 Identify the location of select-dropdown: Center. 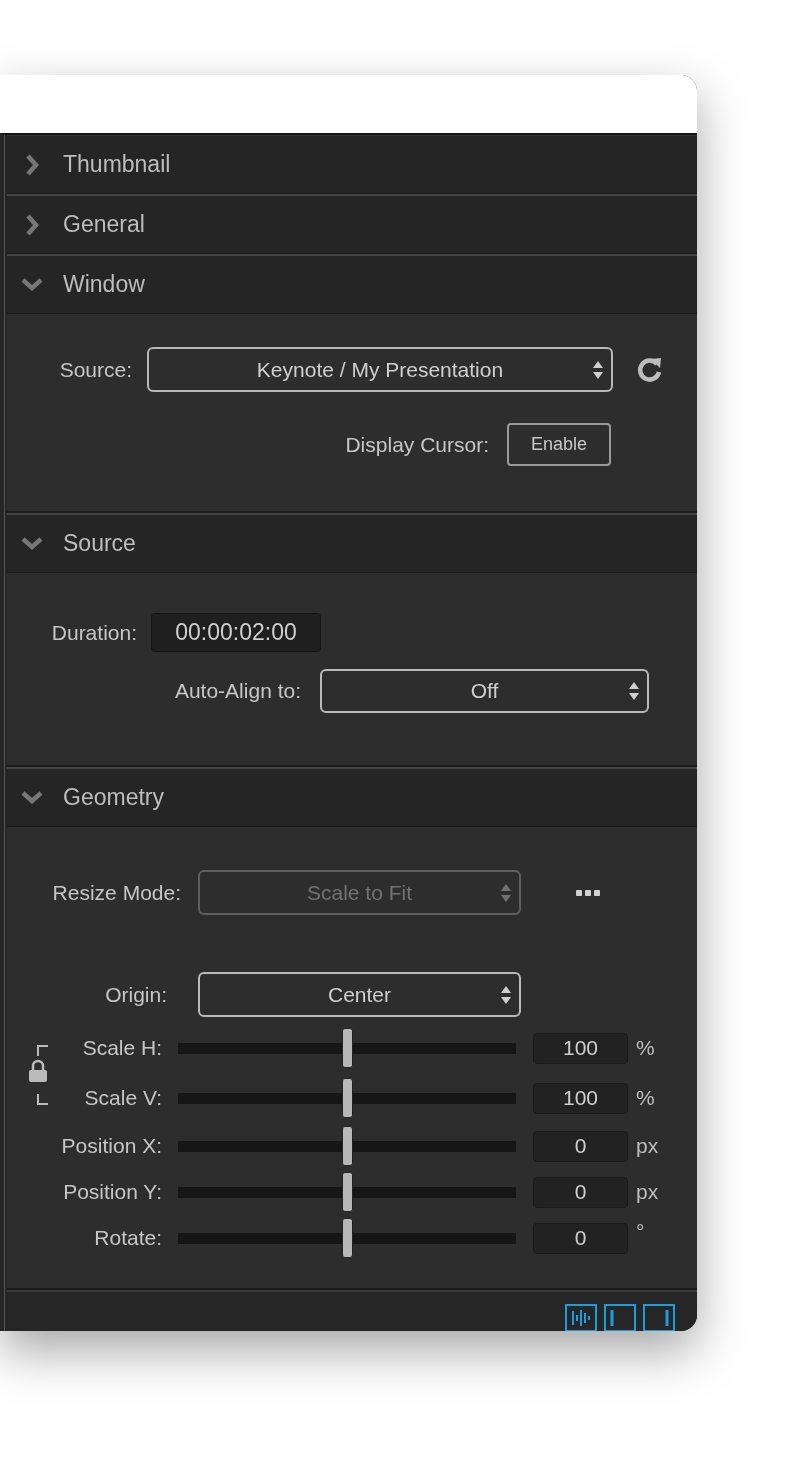
(359, 994).